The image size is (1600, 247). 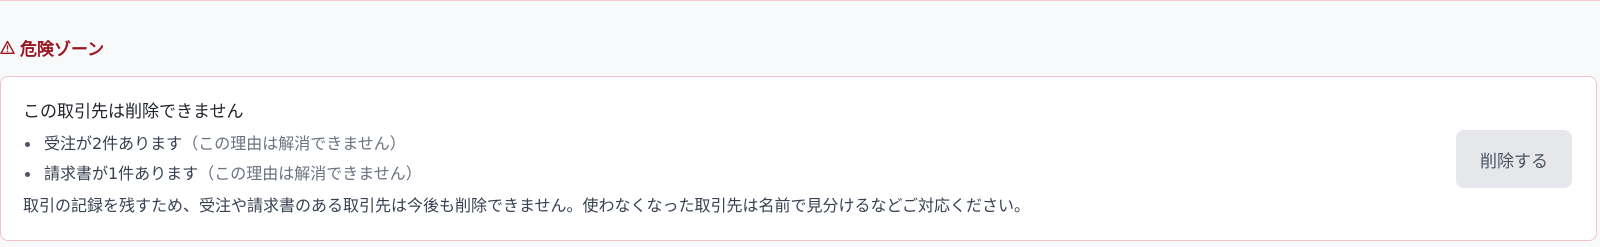 I want to click on danger-zone-title: 危険ゾーン, so click(x=62, y=49).